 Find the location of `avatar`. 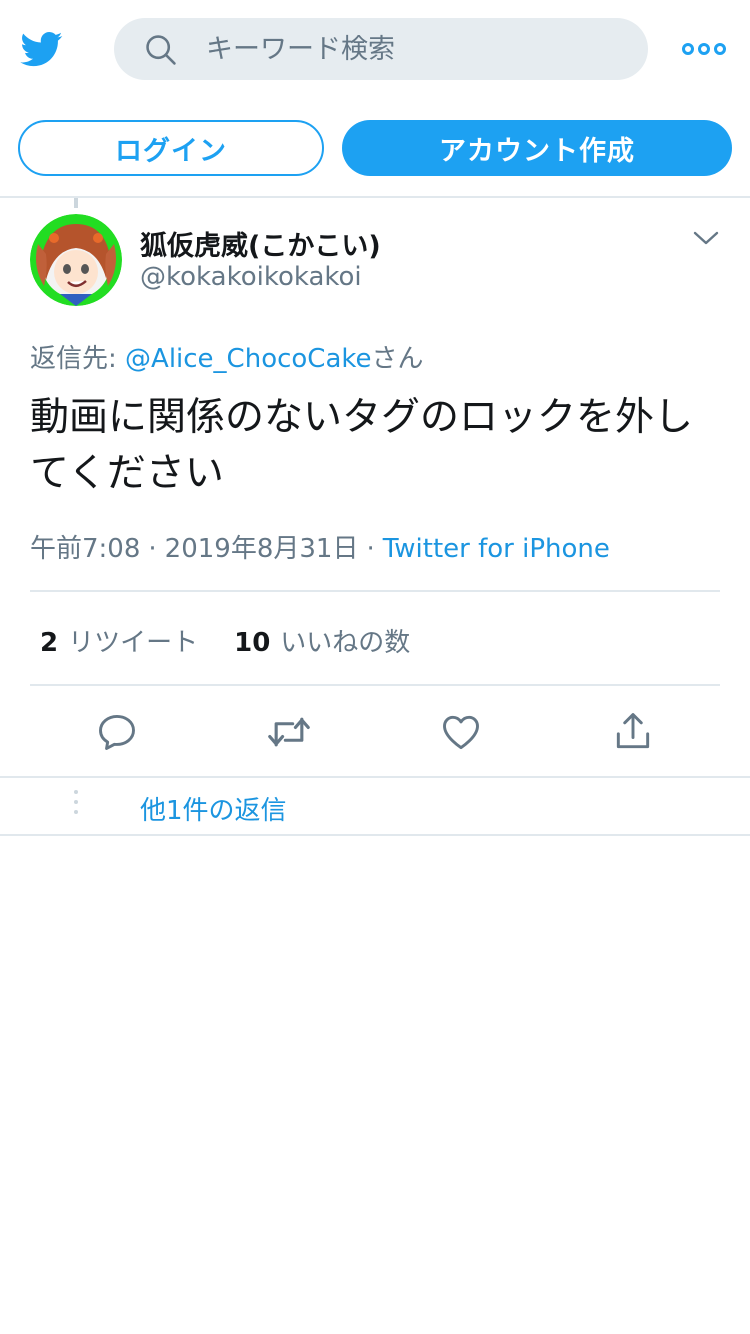

avatar is located at coordinates (76, 260).